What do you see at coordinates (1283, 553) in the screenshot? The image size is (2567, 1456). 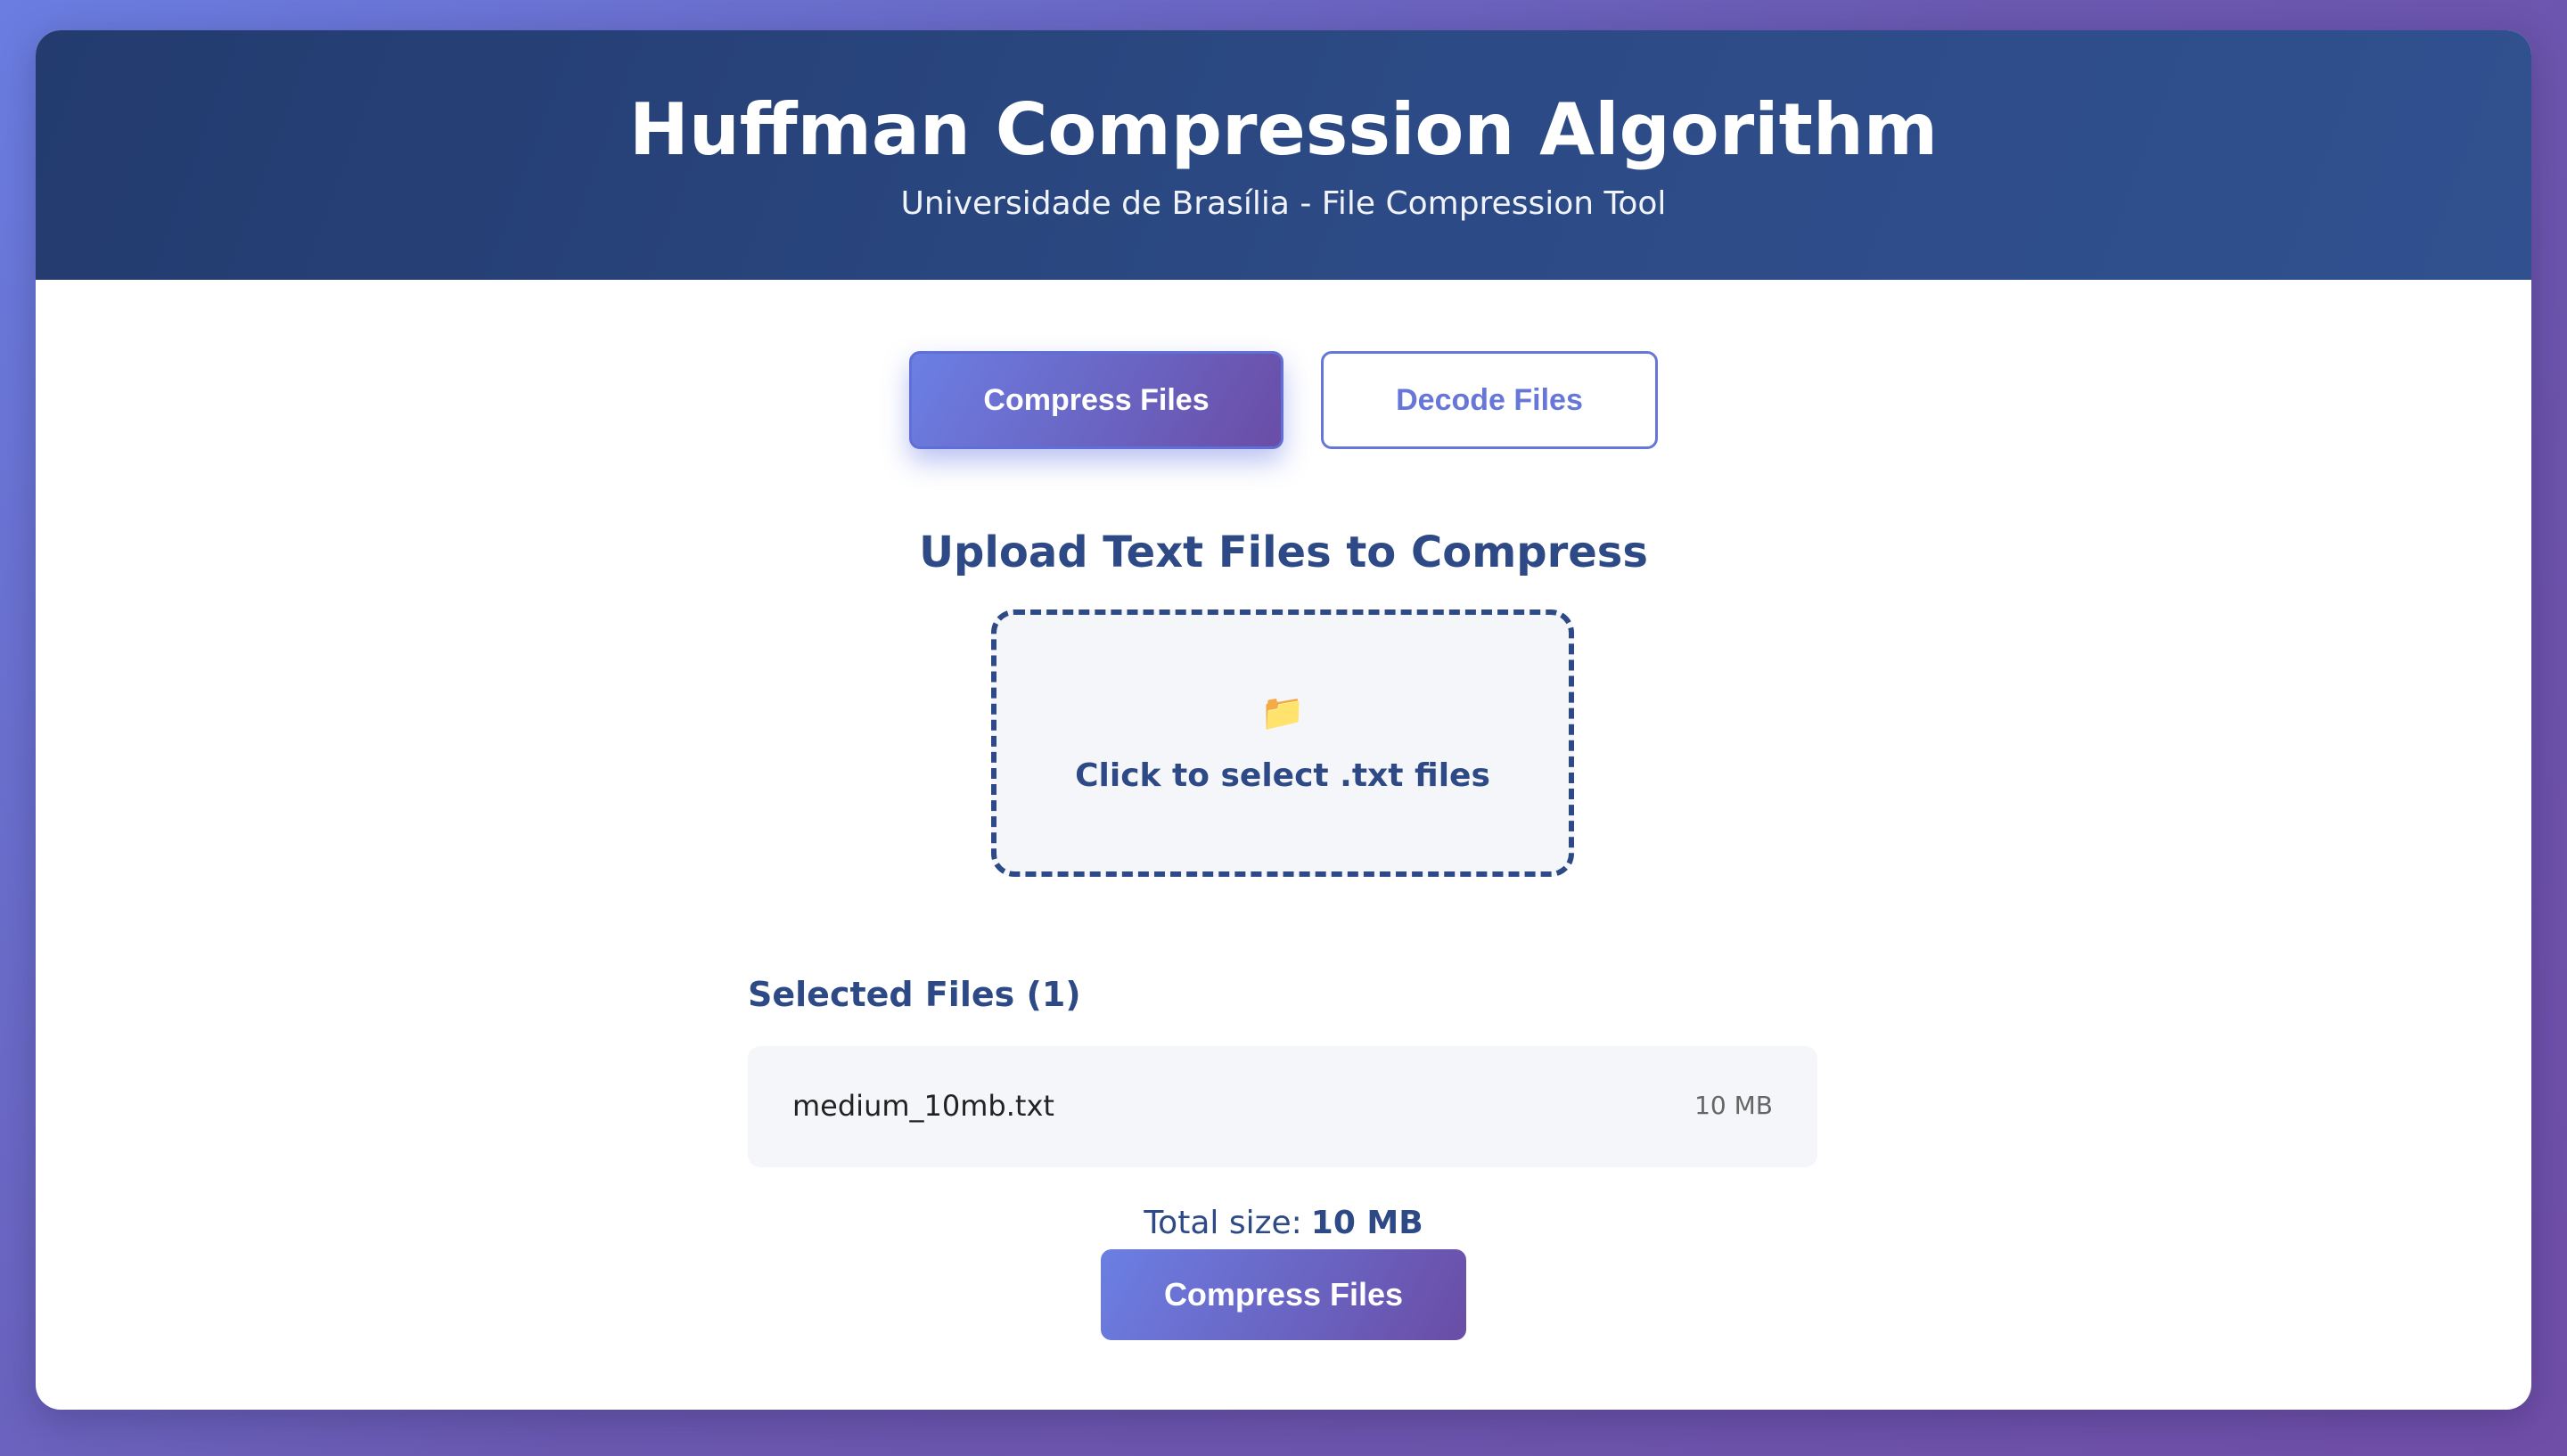 I see `upload-section-title: Upload Text Files to Compress` at bounding box center [1283, 553].